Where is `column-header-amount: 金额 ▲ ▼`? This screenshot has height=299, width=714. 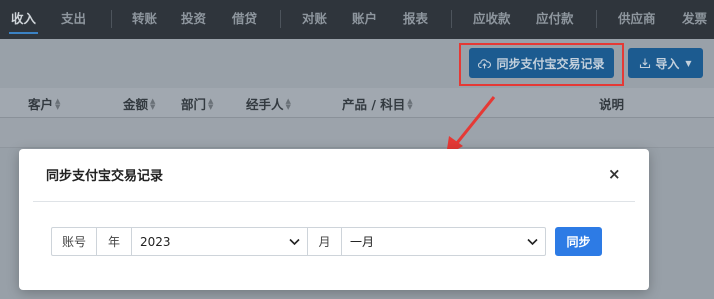 column-header-amount: 金额 ▲ ▼ is located at coordinates (139, 103).